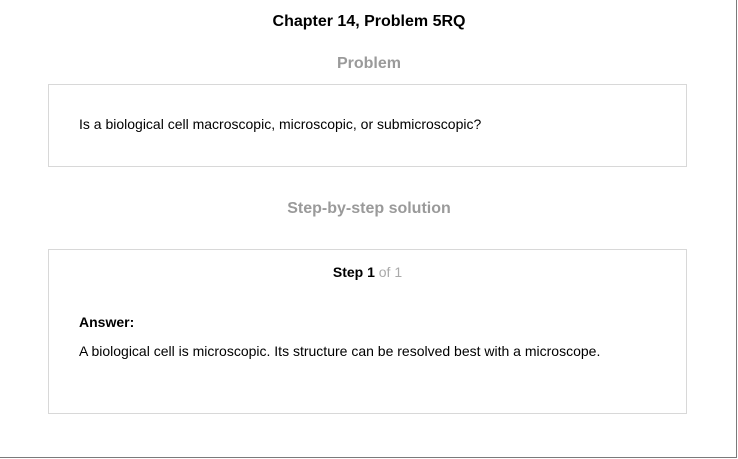 The width and height of the screenshot is (738, 459). I want to click on step-of-total: of 1, so click(390, 272).